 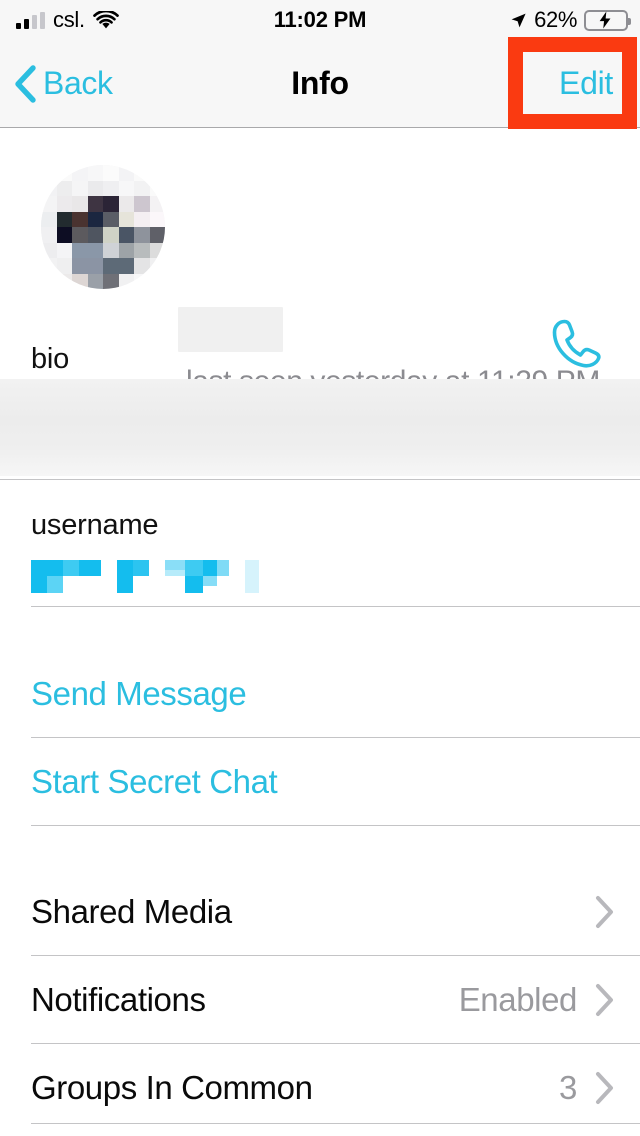 I want to click on shared-media-label: Shared Media, so click(x=131, y=911).